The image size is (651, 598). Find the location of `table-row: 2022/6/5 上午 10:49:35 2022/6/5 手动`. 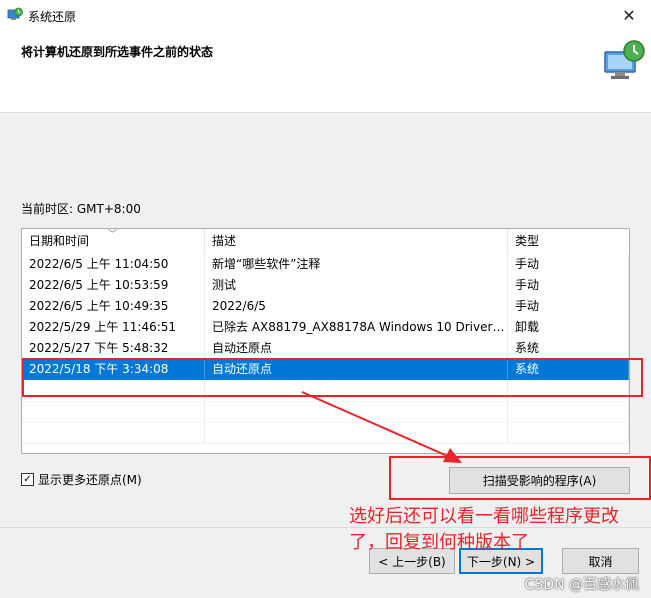

table-row: 2022/6/5 上午 10:49:35 2022/6/5 手动 is located at coordinates (325, 306).